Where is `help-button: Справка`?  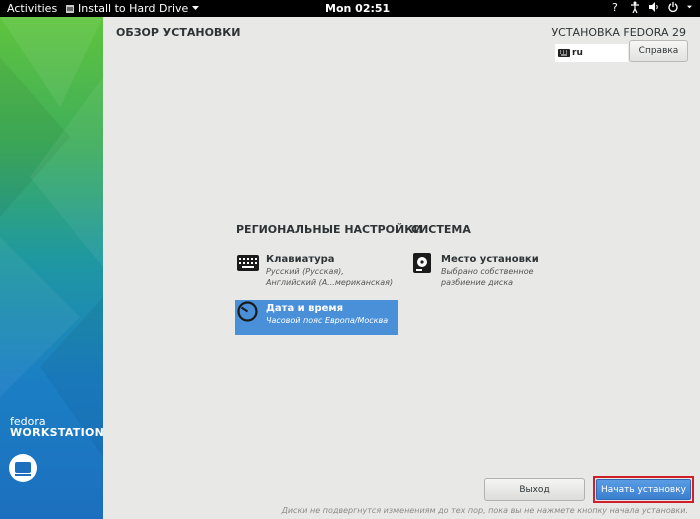
help-button: Справка is located at coordinates (658, 51).